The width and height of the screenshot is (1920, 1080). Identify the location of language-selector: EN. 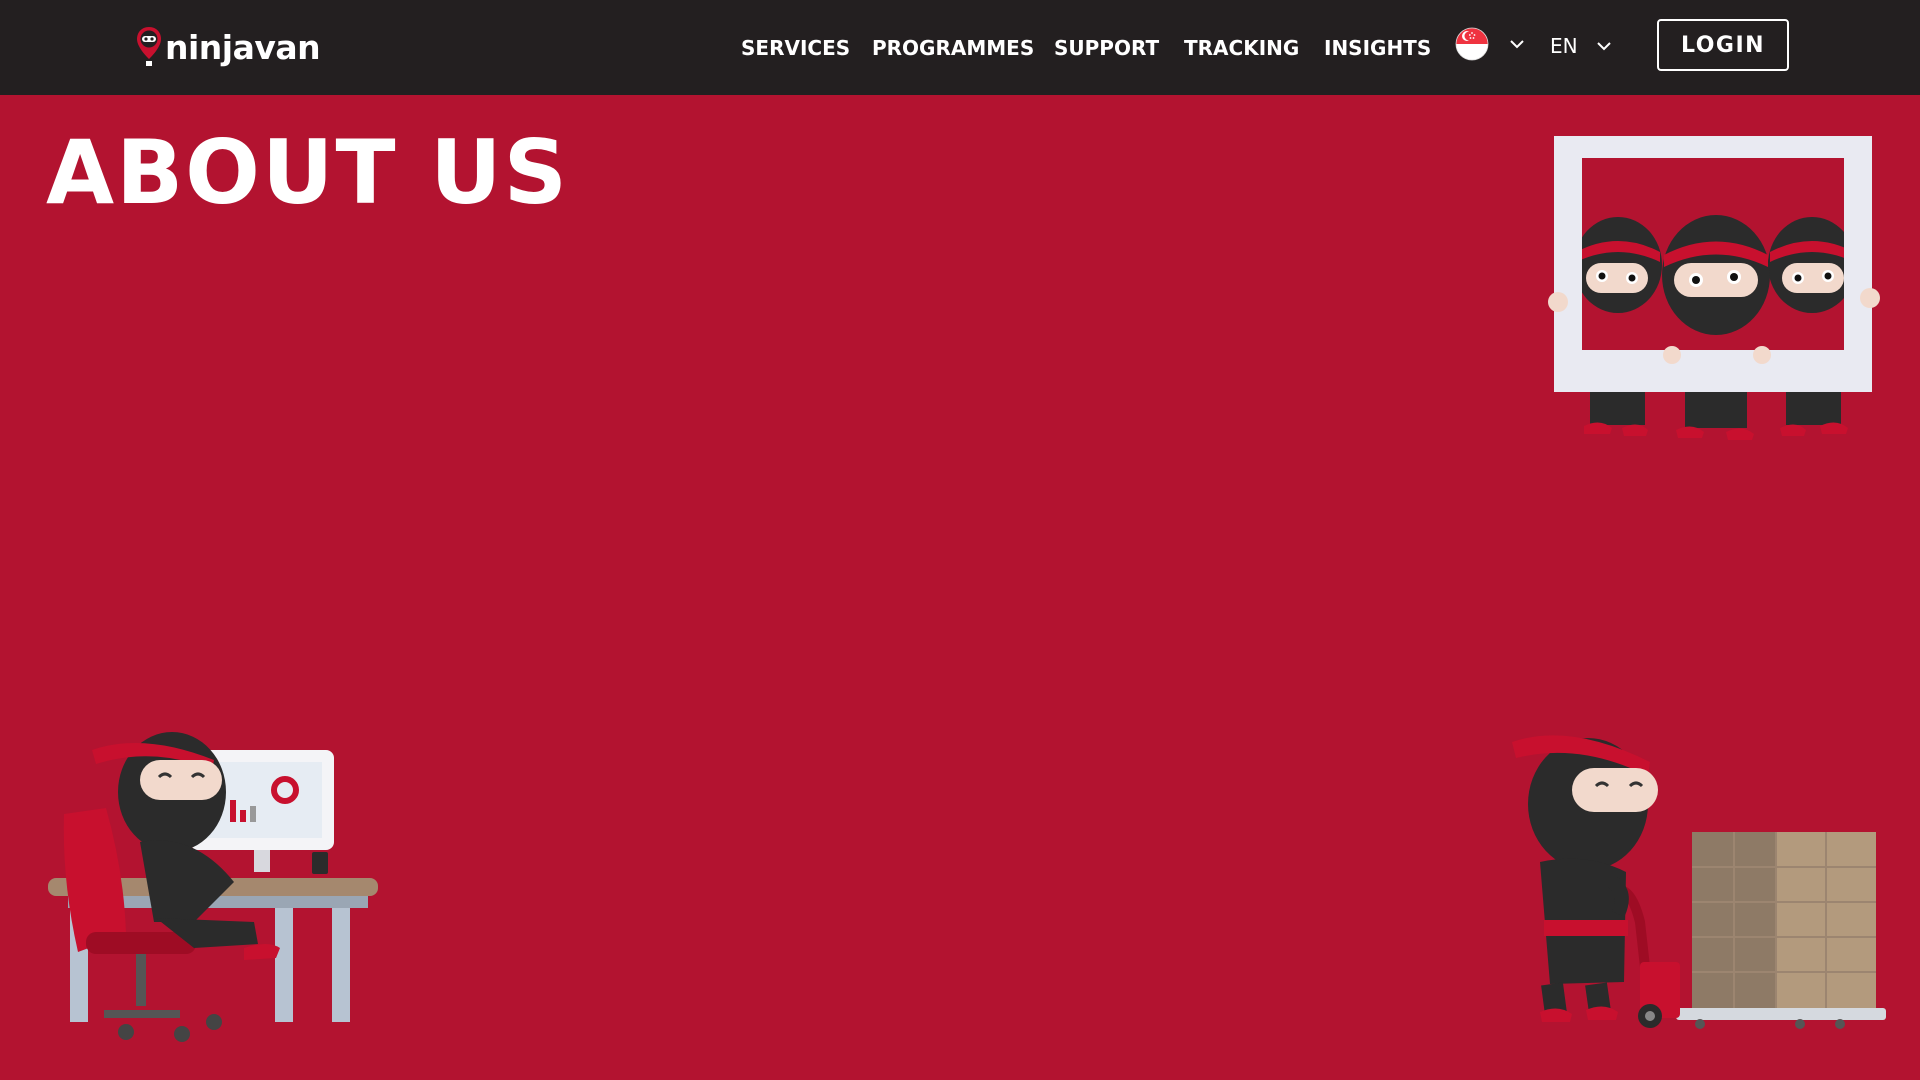
(1581, 46).